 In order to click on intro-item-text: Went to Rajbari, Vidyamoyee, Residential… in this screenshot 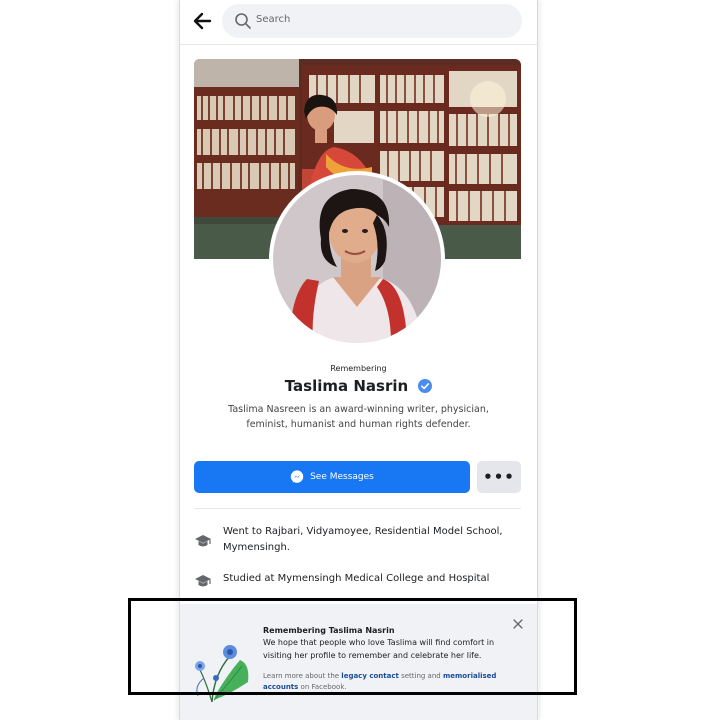, I will do `click(363, 539)`.